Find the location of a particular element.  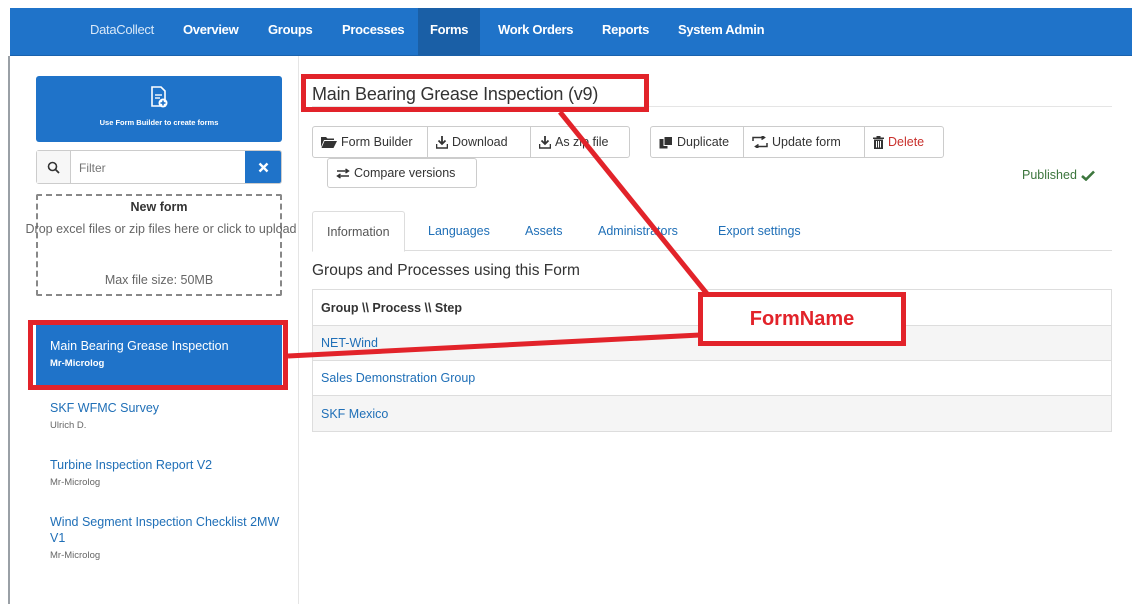

status-badge: Published is located at coordinates (1058, 175).